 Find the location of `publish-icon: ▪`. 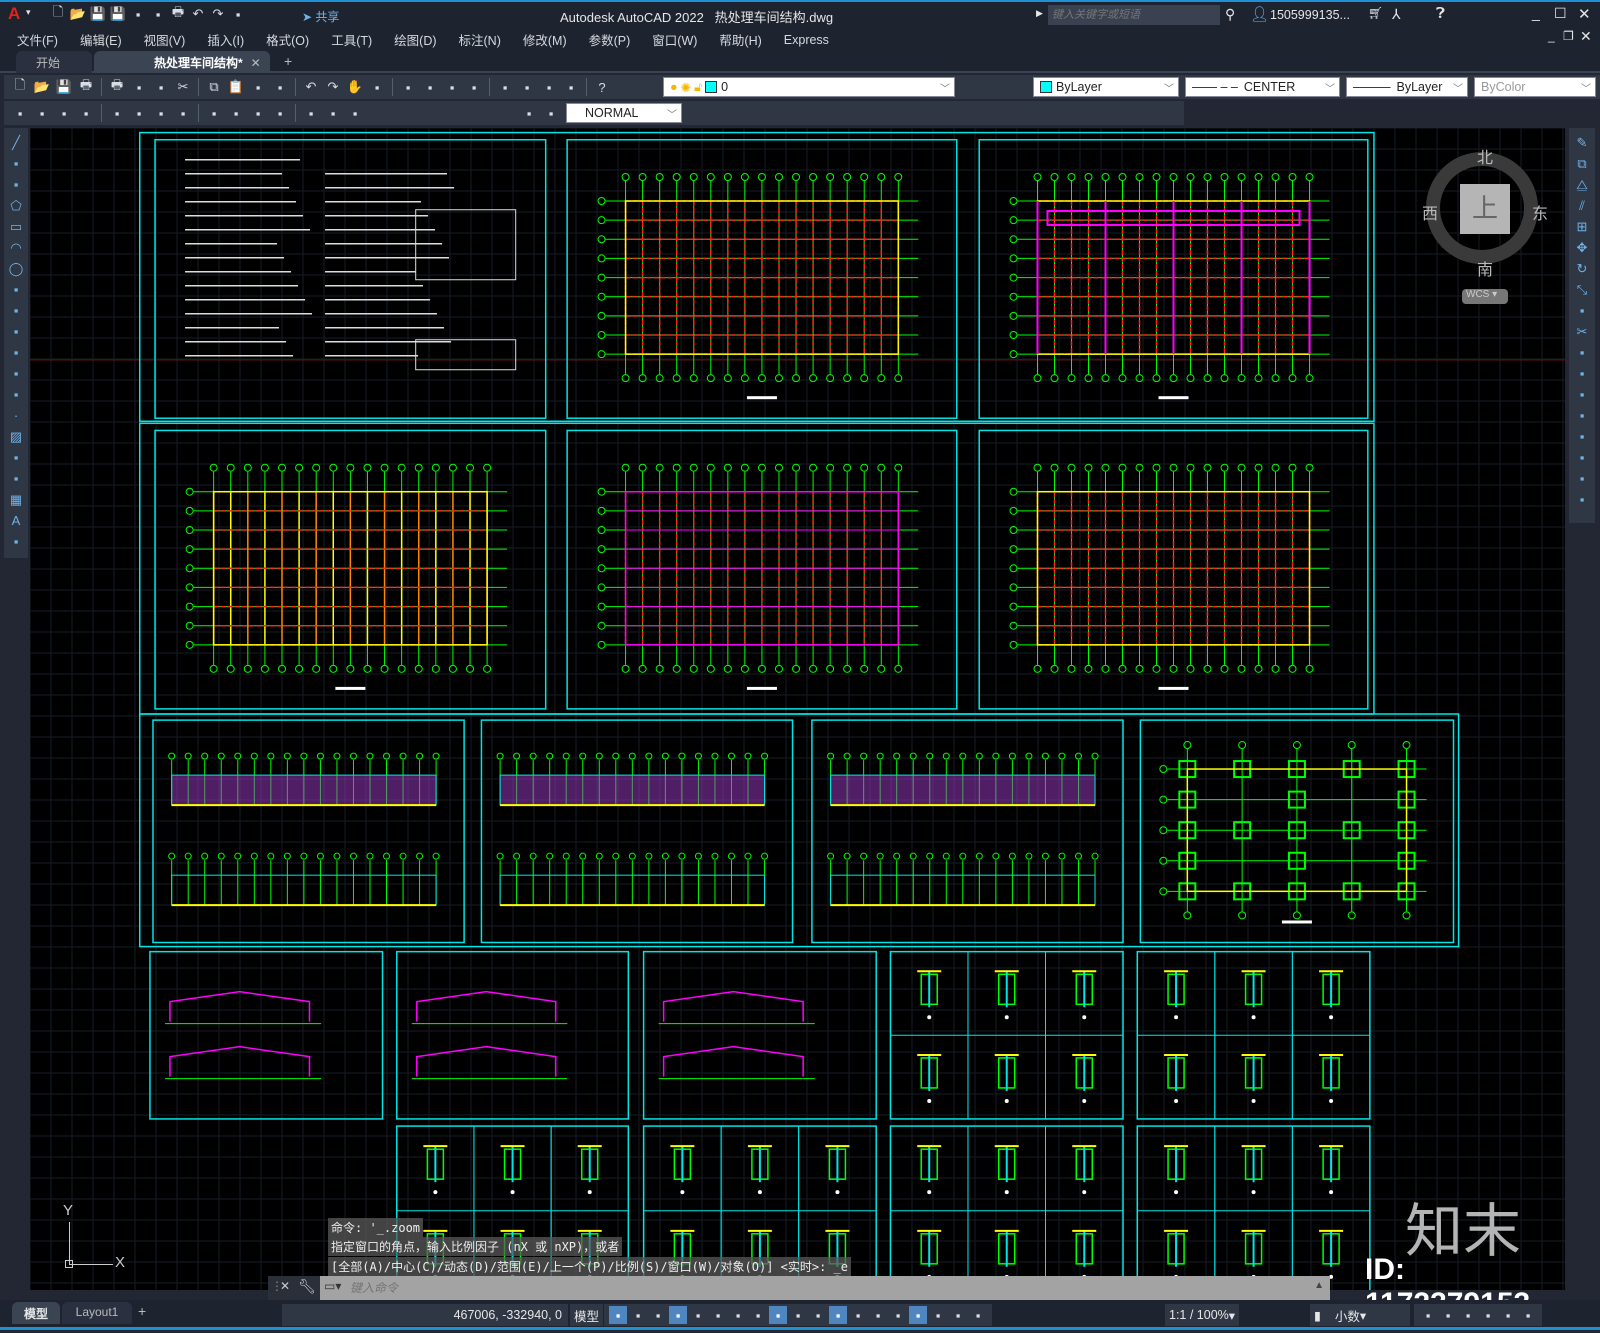

publish-icon: ▪ is located at coordinates (158, 14).